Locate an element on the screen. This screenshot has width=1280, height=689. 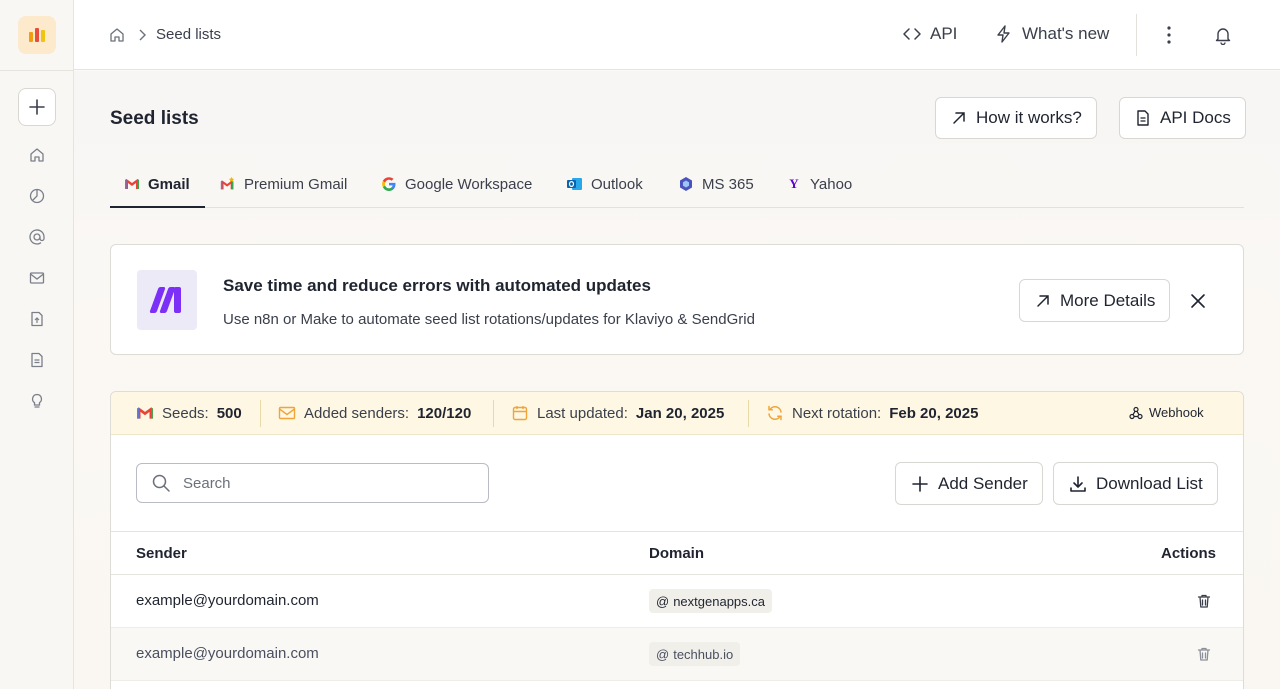
active-tab-indicator is located at coordinates (157, 207).